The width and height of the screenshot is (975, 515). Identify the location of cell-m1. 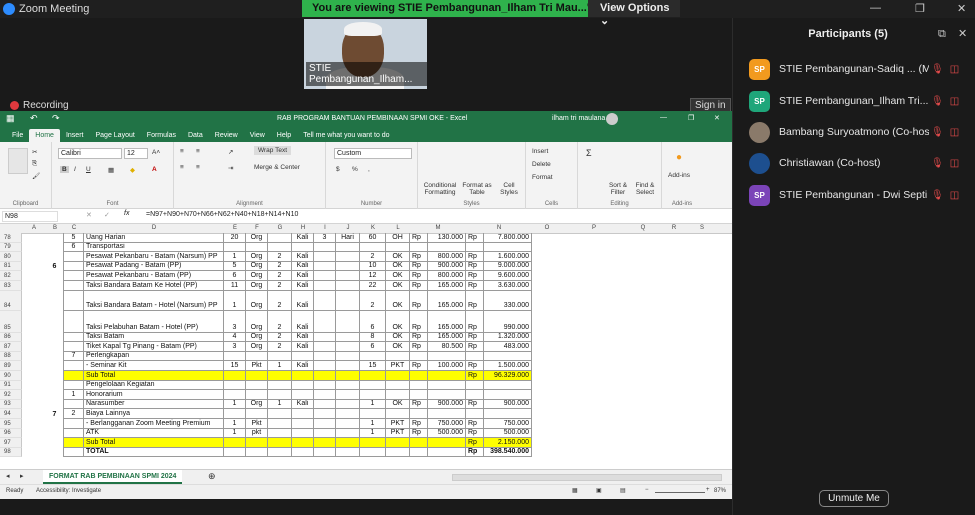
(419, 356).